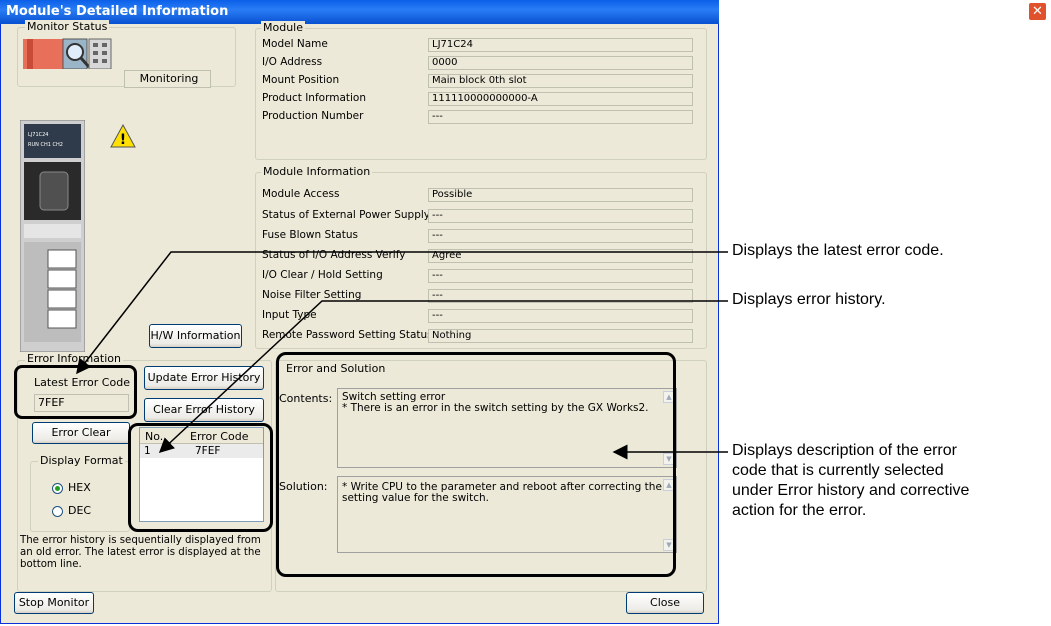 The height and width of the screenshot is (626, 1051). Describe the element at coordinates (799, 510) in the screenshot. I see `annotation-description-line4: action for the error.` at that location.